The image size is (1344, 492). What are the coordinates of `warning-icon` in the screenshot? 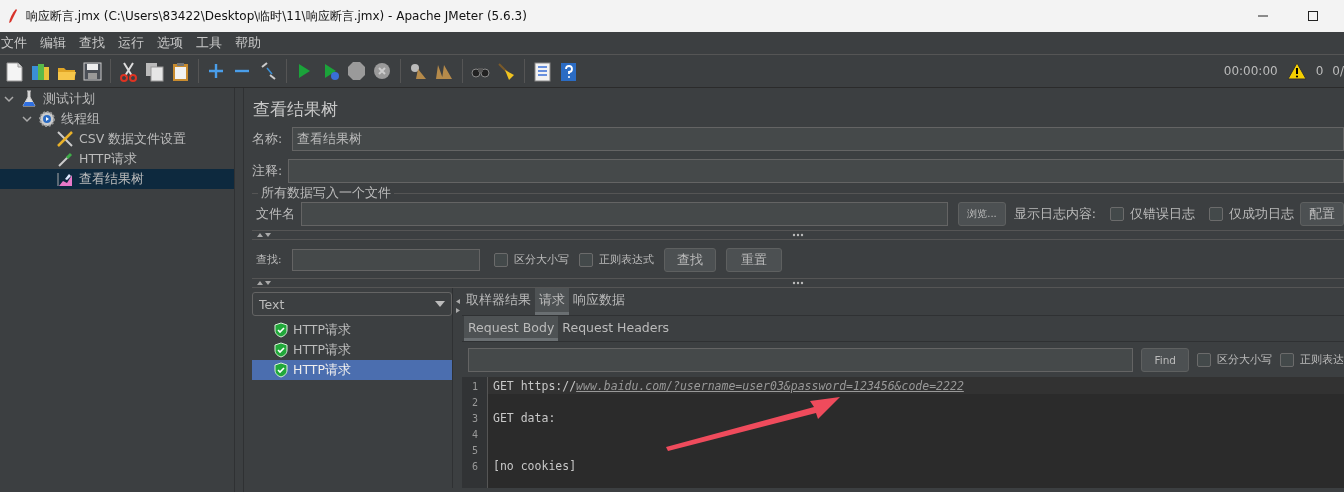 It's located at (1296, 71).